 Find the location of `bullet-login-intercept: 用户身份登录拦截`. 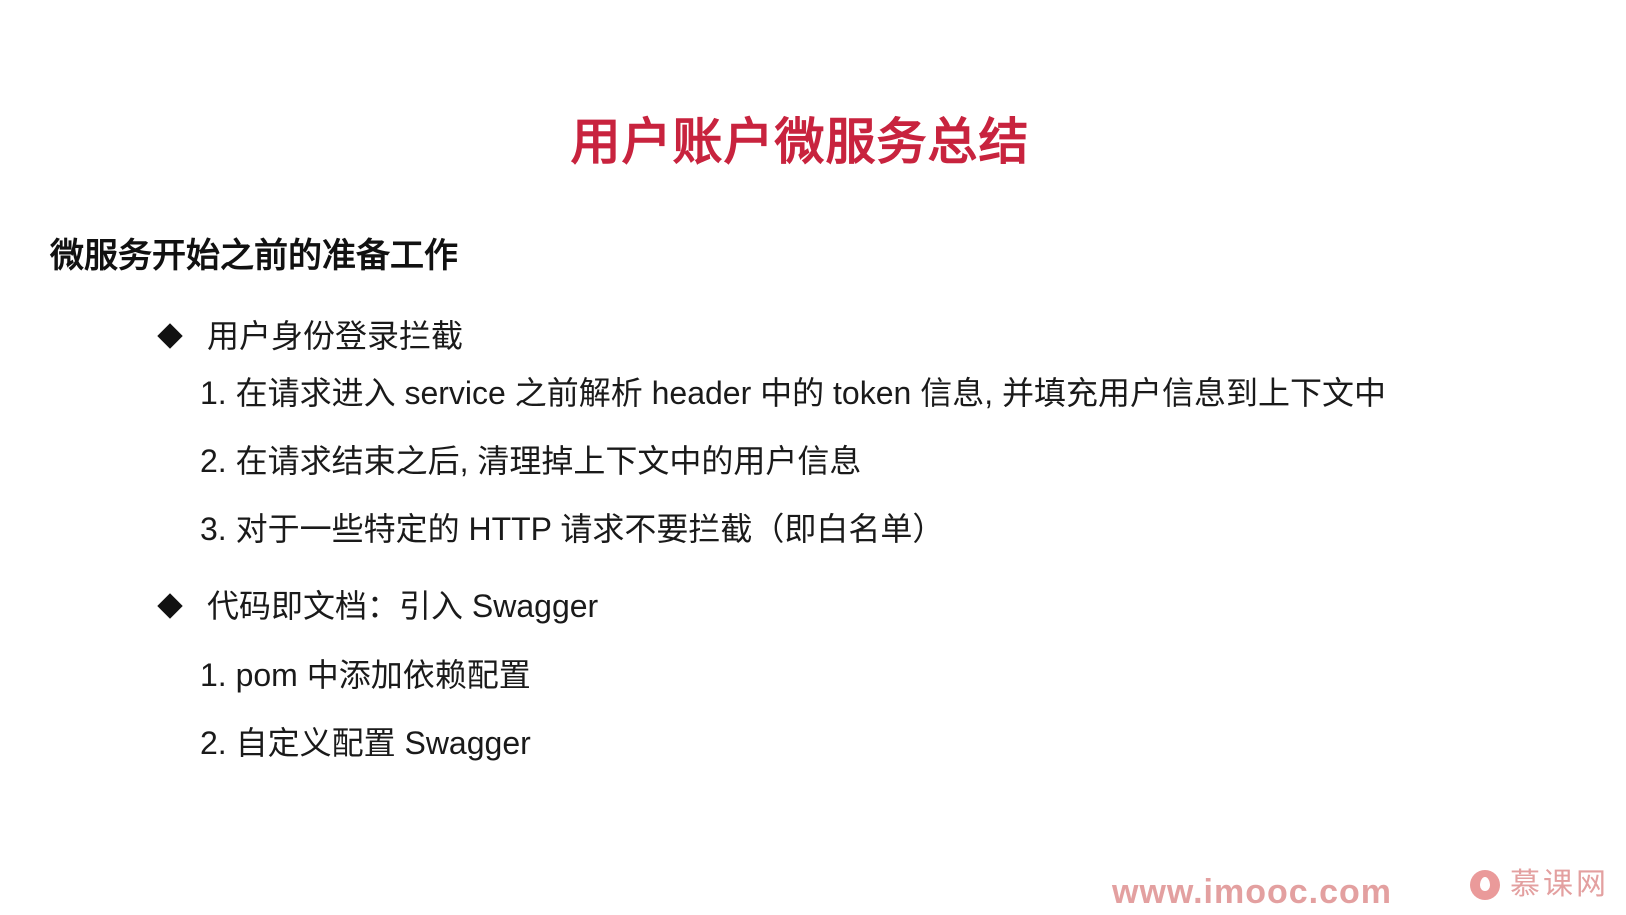

bullet-login-intercept: 用户身份登录拦截 is located at coordinates (309, 336).